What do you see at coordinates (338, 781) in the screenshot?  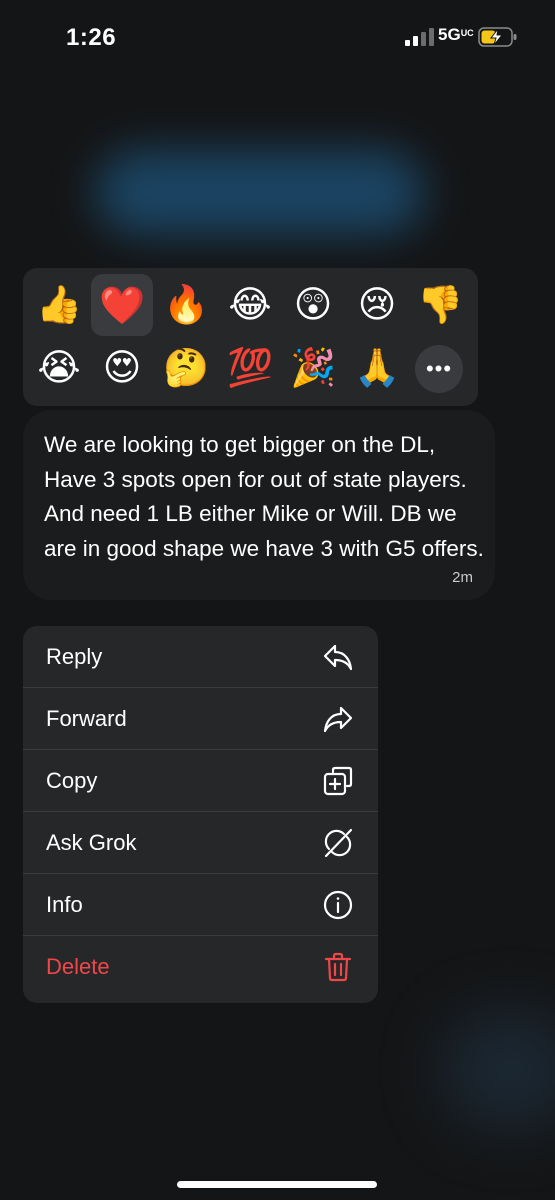 I see `copy-icon` at bounding box center [338, 781].